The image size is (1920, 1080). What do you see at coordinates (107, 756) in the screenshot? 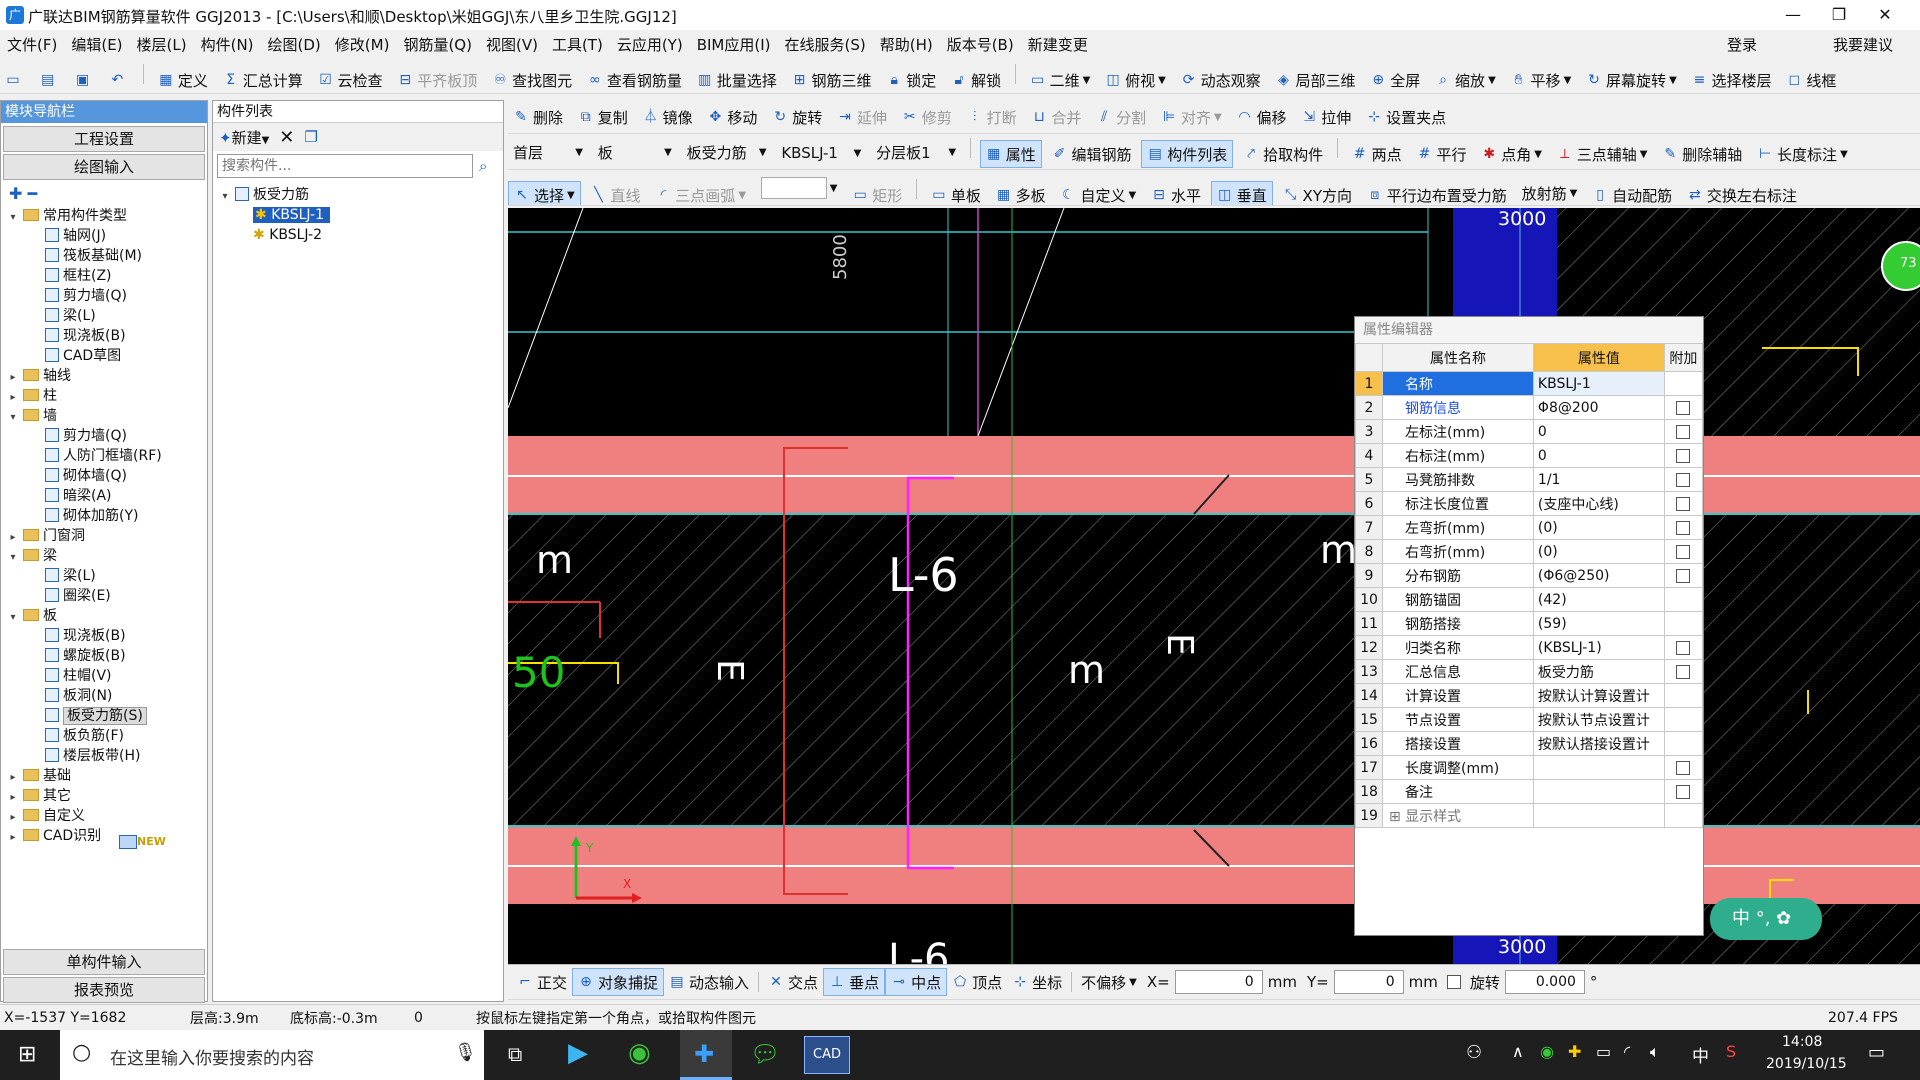
I see `nav-tree-item: 楼层板带(H)` at bounding box center [107, 756].